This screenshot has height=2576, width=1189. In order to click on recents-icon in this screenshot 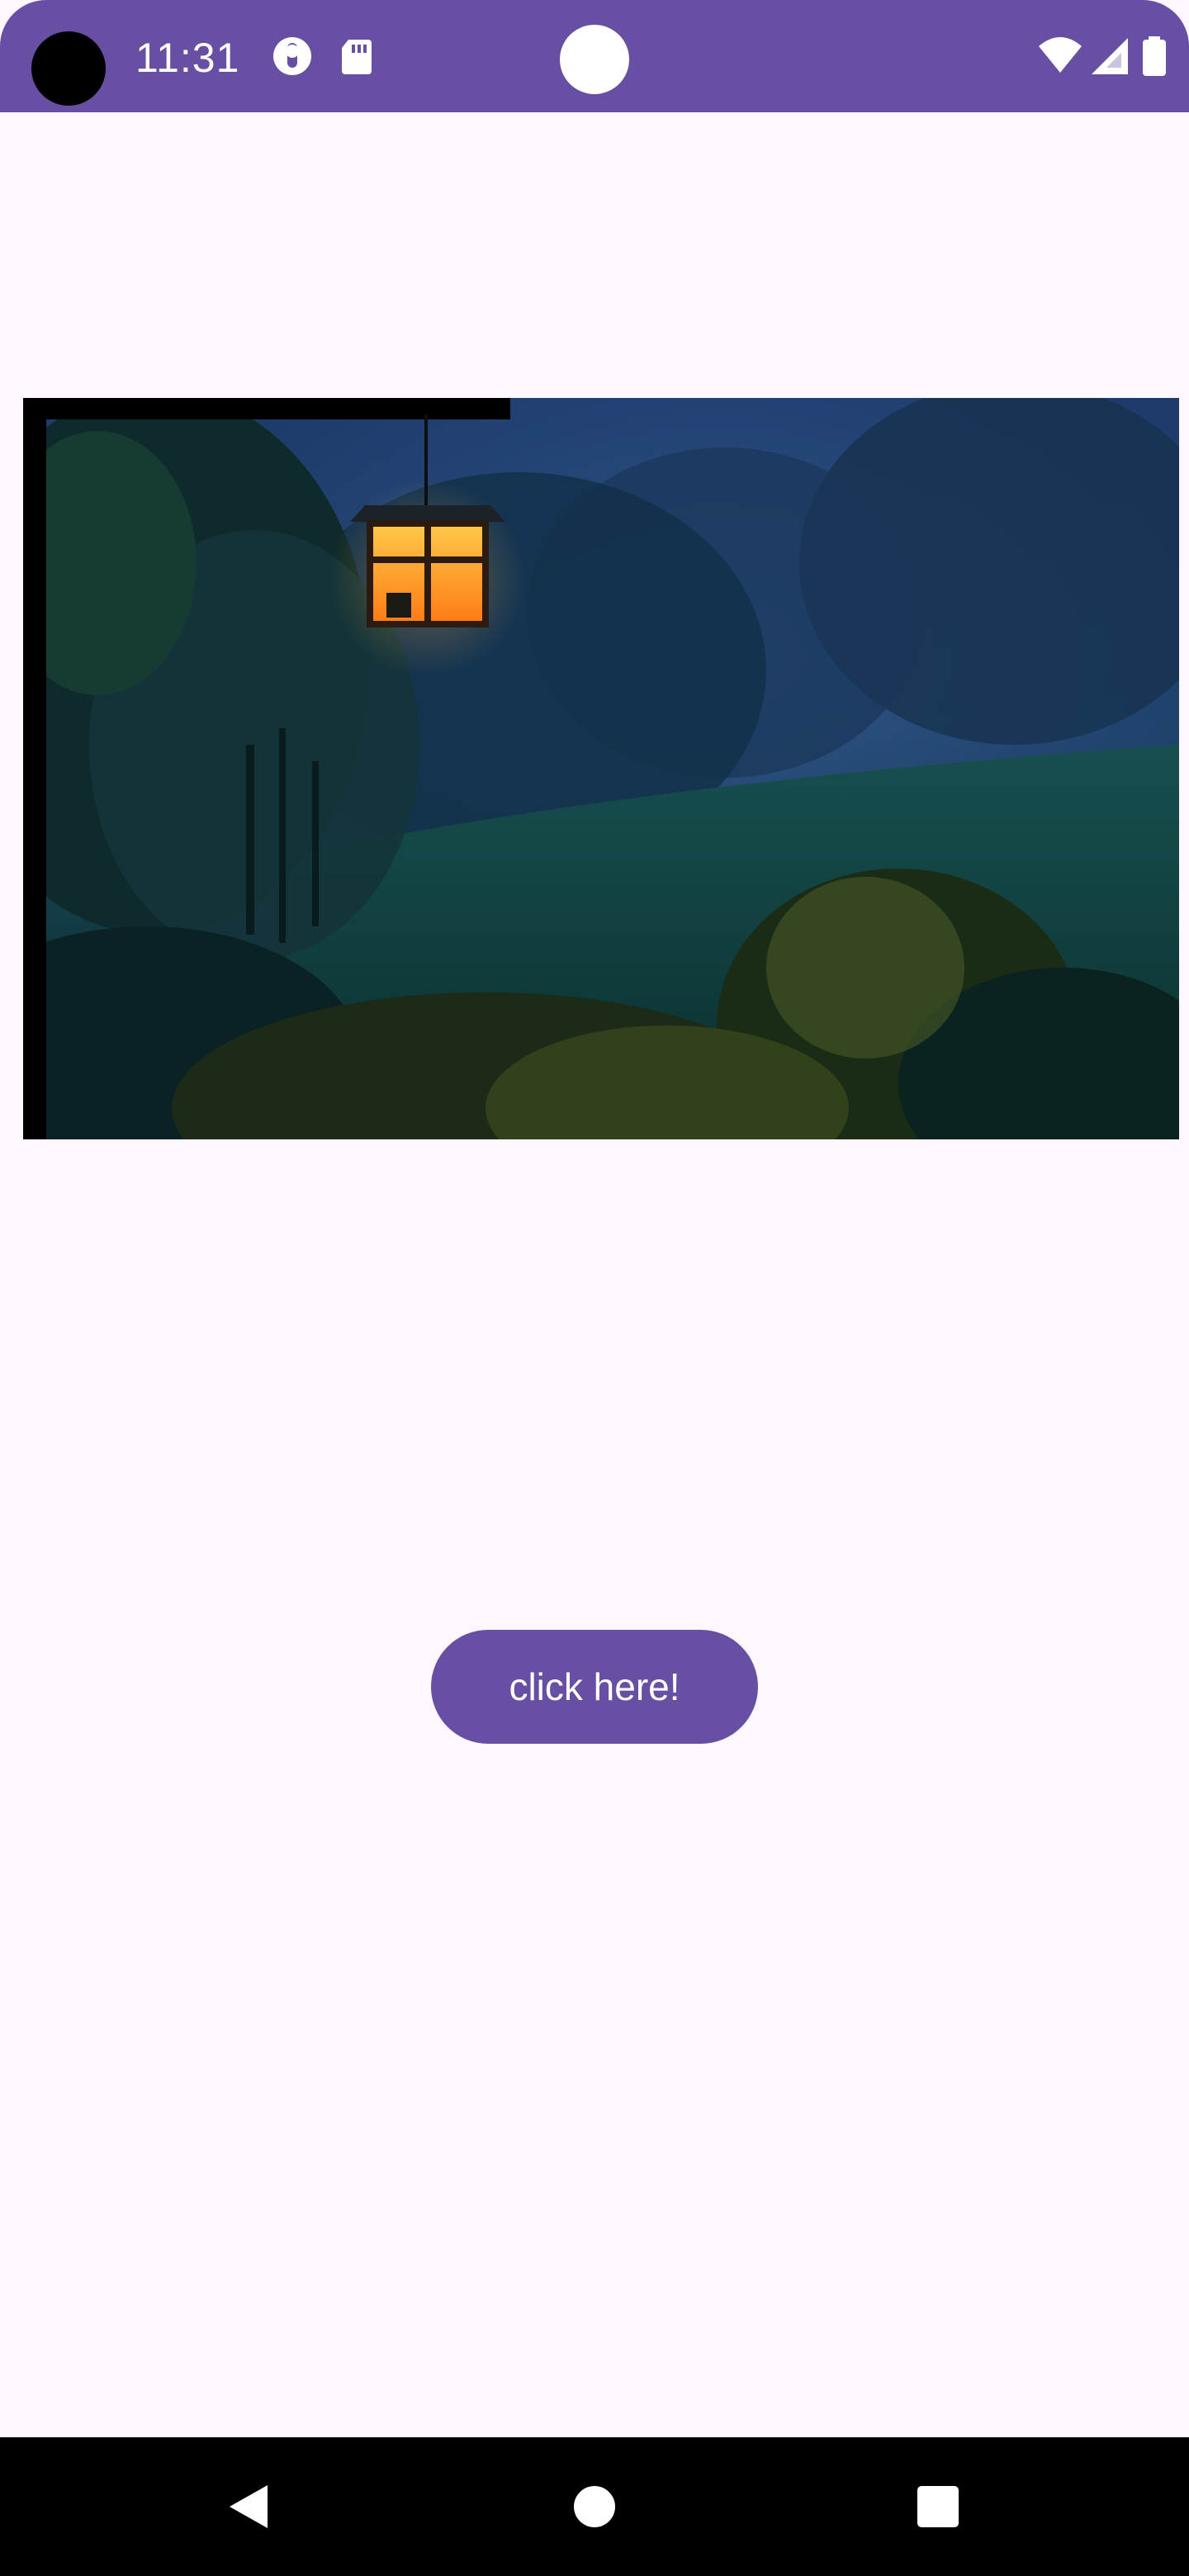, I will do `click(938, 2506)`.